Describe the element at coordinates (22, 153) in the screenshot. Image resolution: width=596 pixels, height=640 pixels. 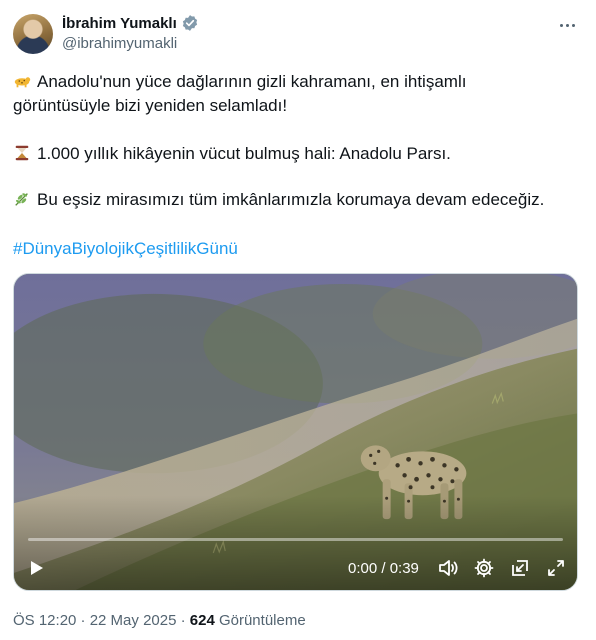
I see `hourglass-emoji` at that location.